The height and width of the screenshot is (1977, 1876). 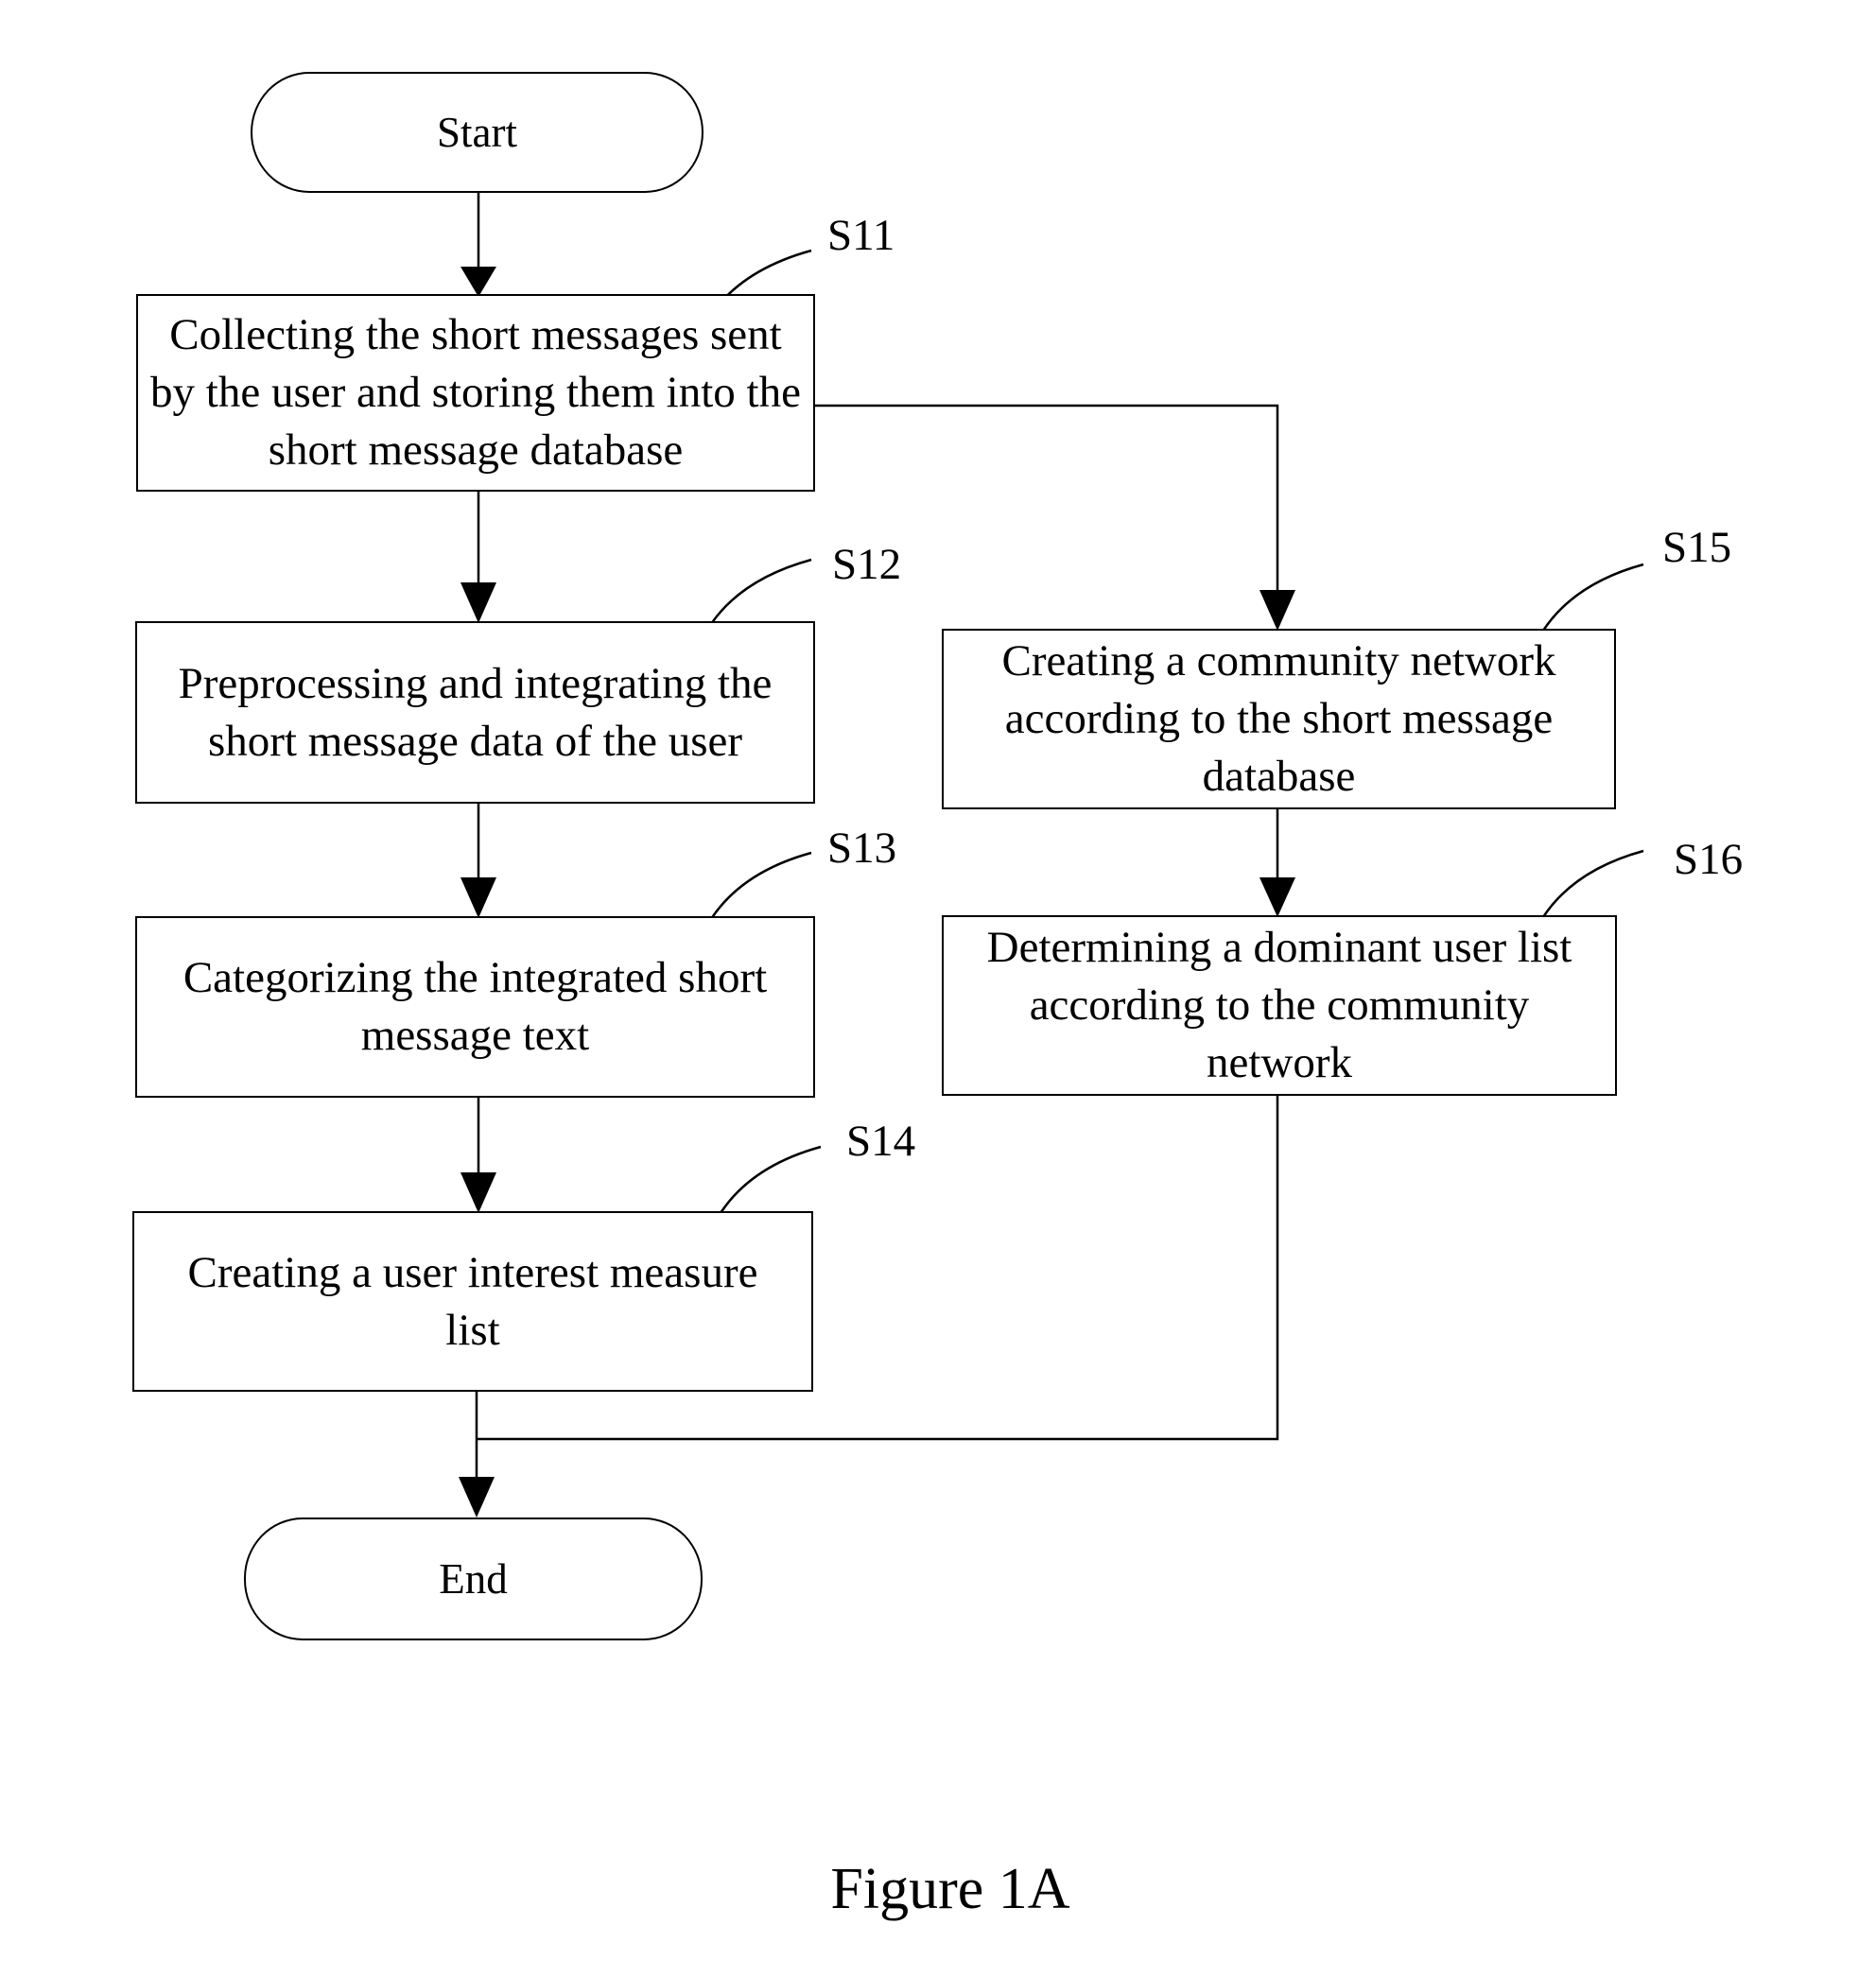 What do you see at coordinates (477, 1497) in the screenshot?
I see `arrowhead-end` at bounding box center [477, 1497].